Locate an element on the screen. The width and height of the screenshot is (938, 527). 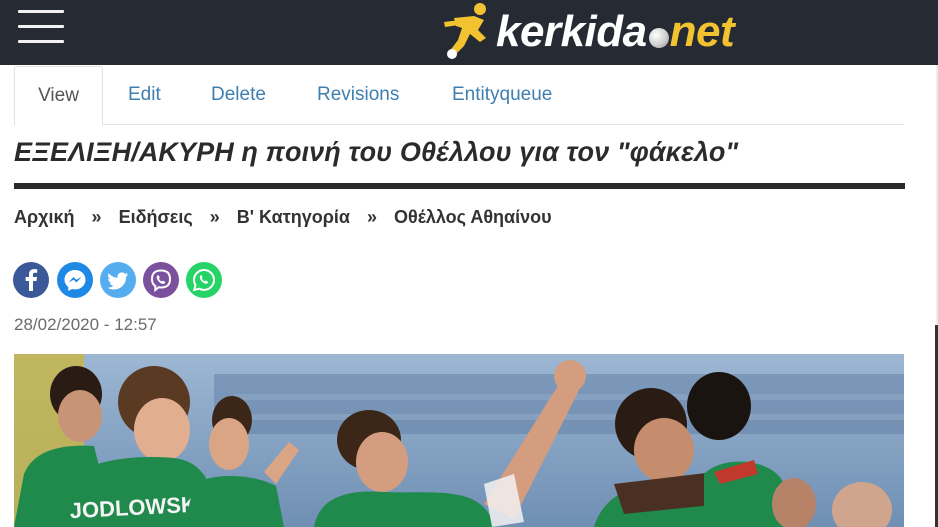
tab-revisions: Revisions is located at coordinates (358, 95).